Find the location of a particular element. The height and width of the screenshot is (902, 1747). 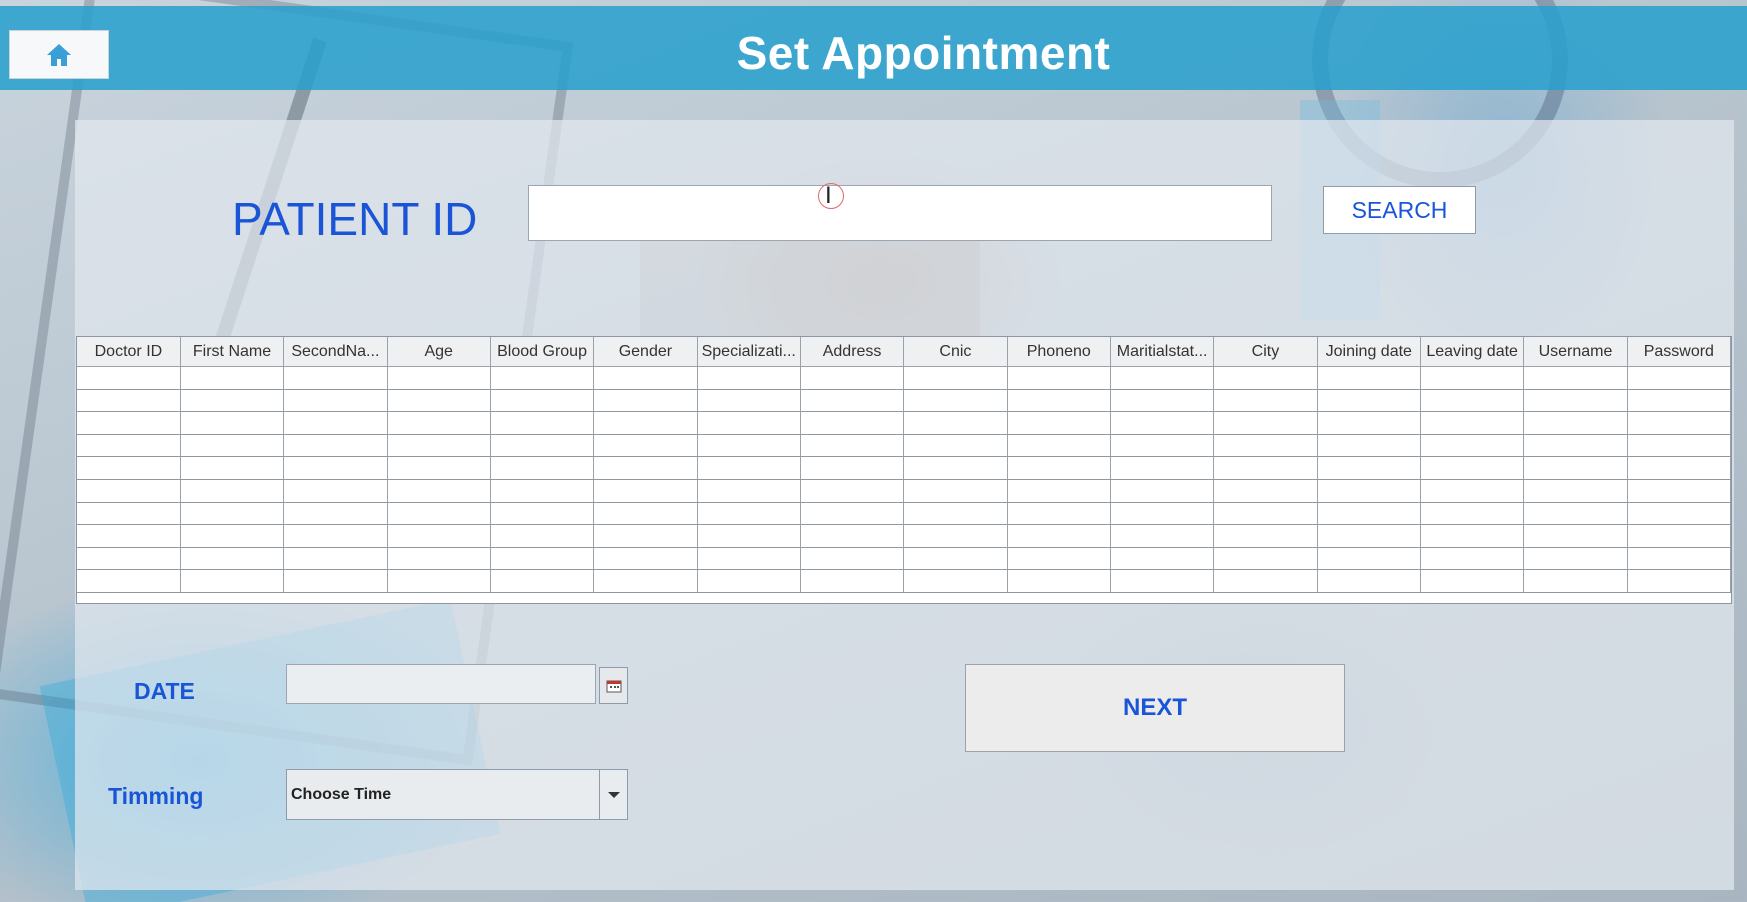

table-column-header: Gender is located at coordinates (645, 352).